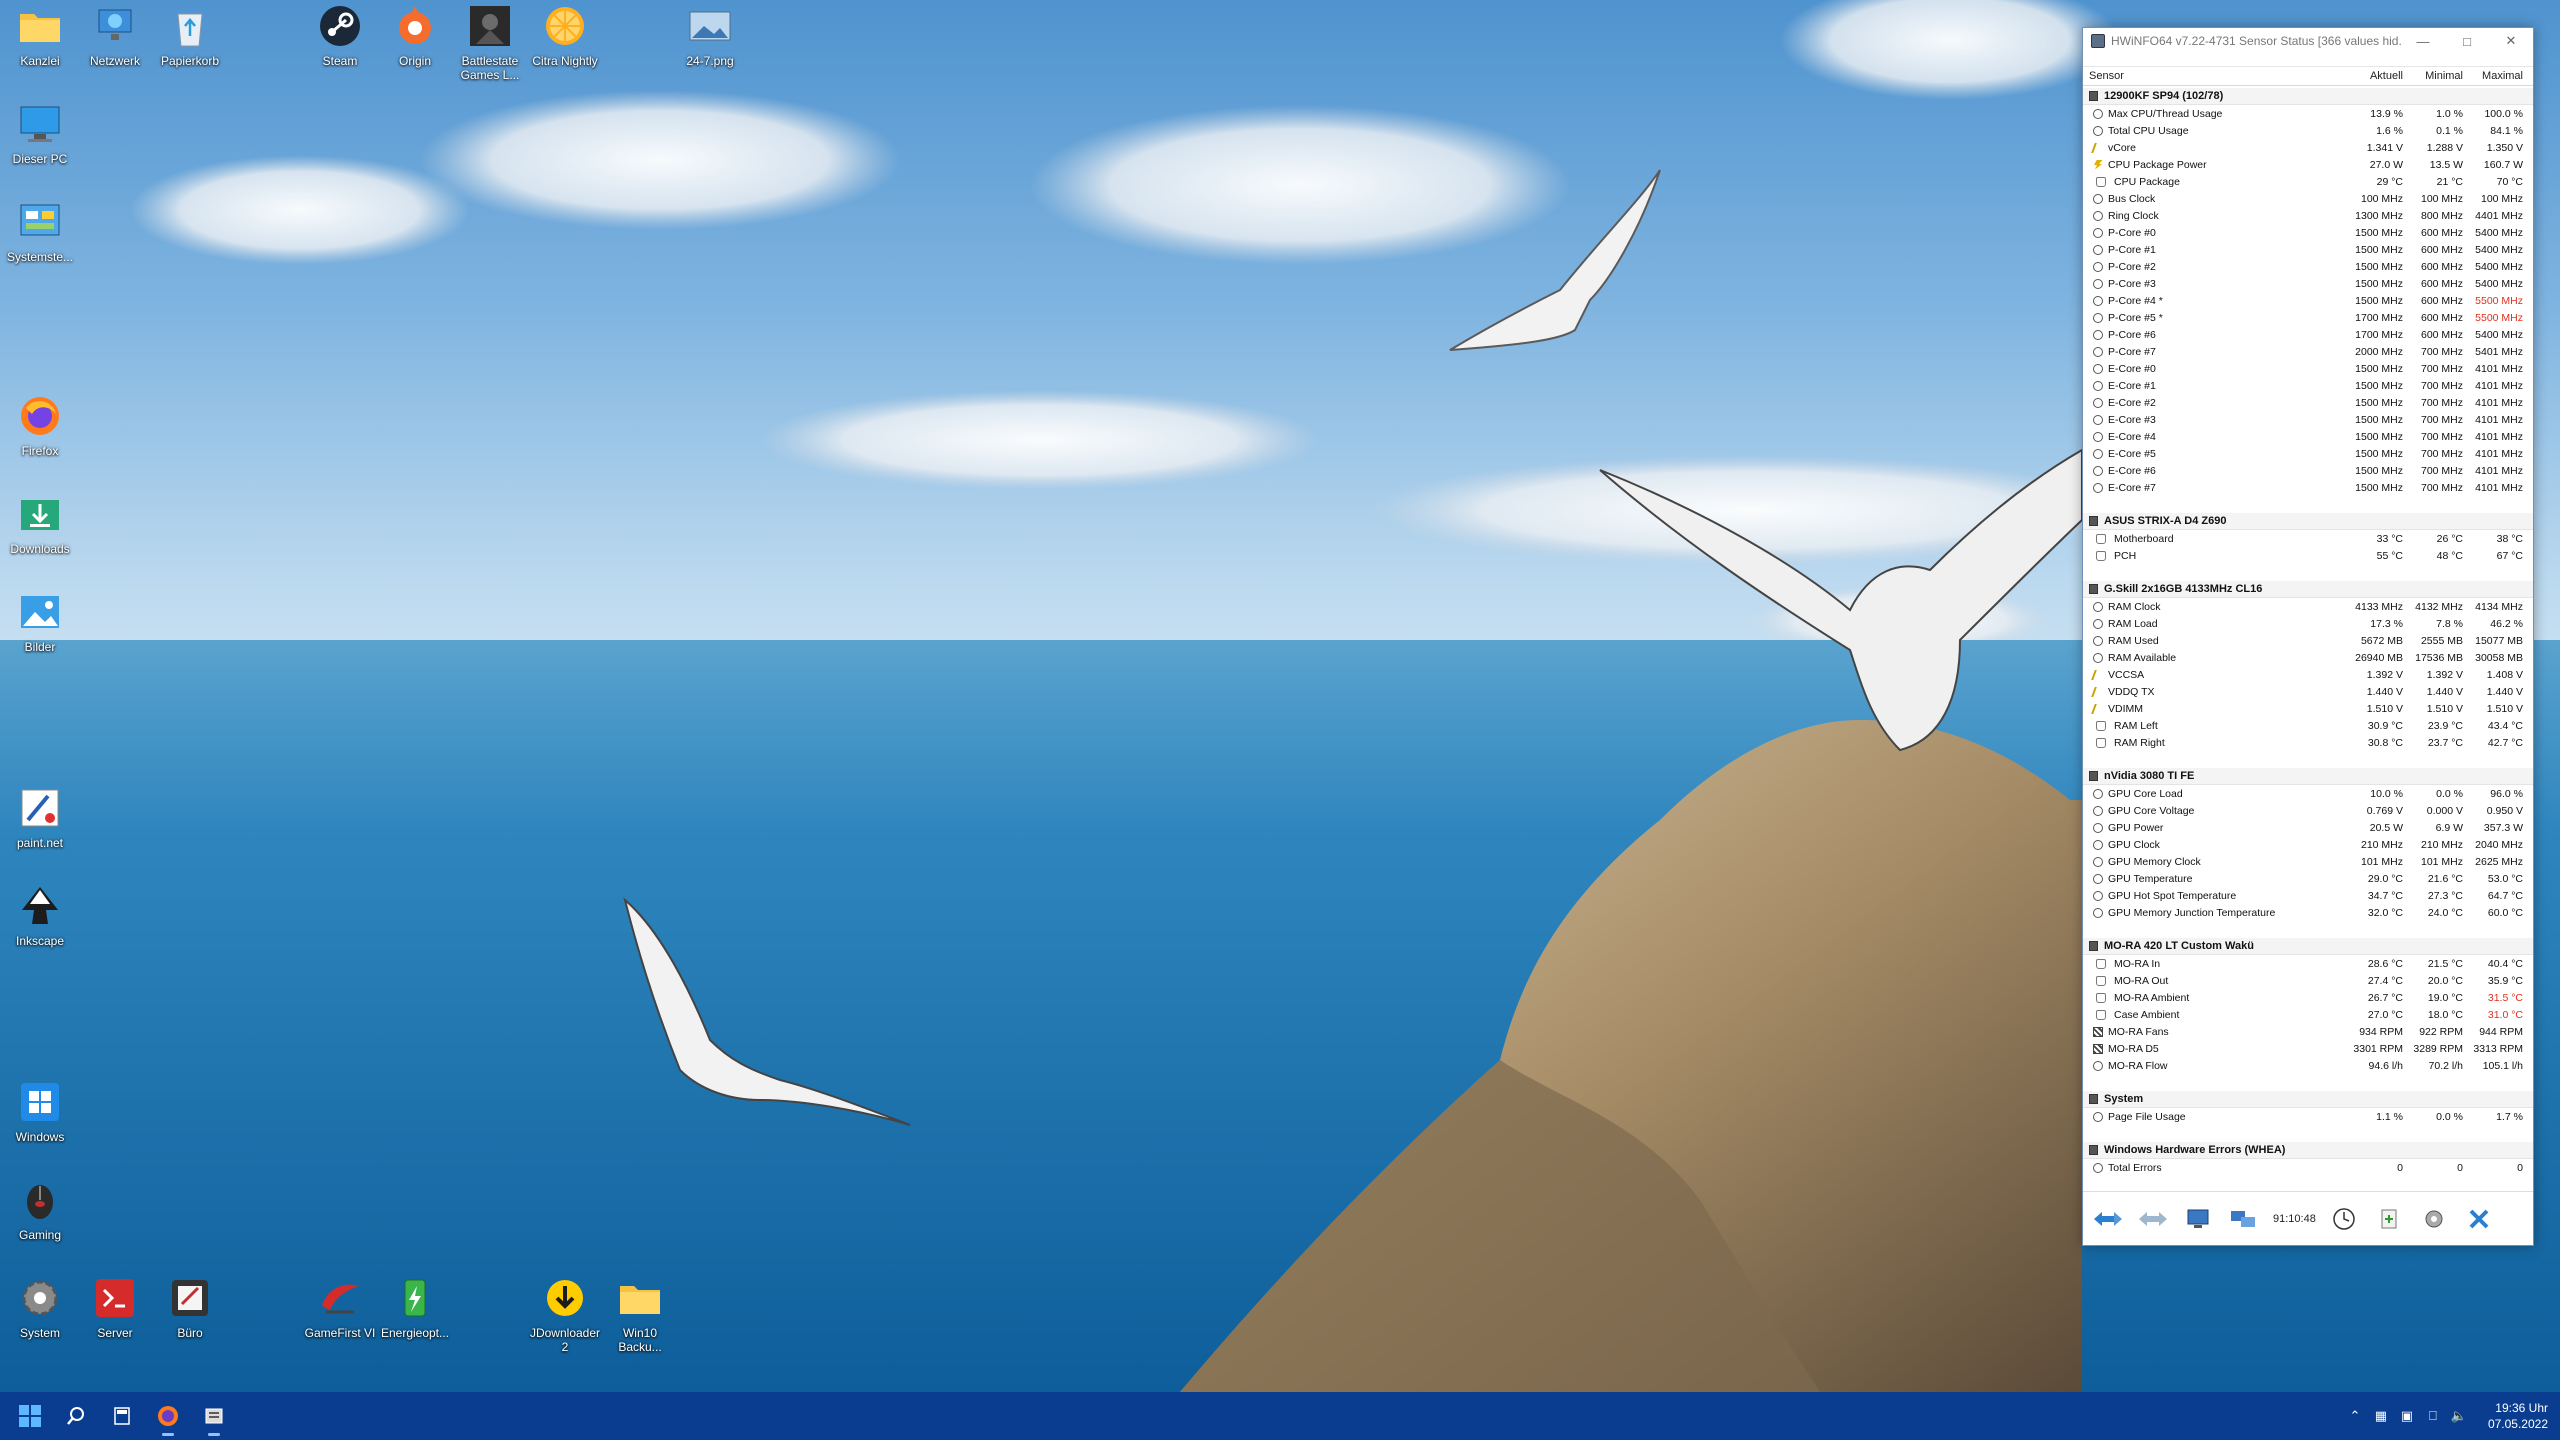 This screenshot has height=1440, width=2560. I want to click on desktop-icon-3: Papierkorb, so click(190, 35).